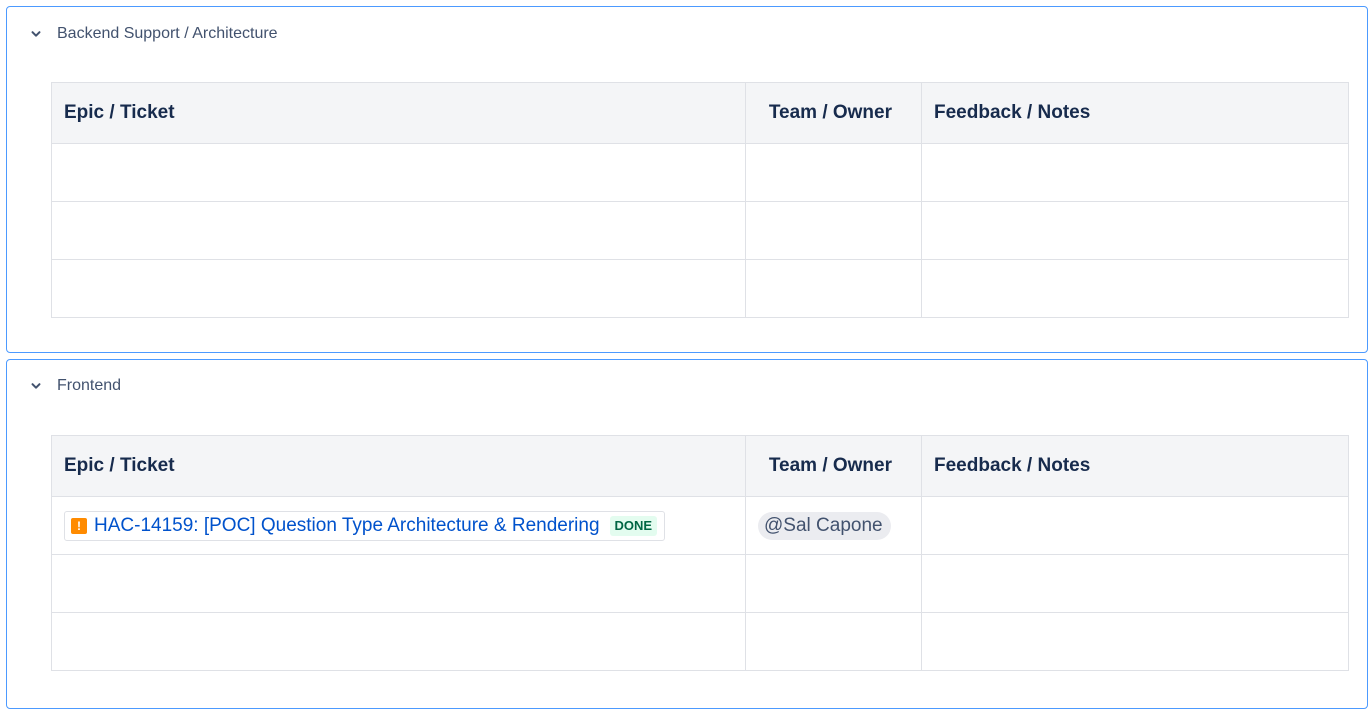  Describe the element at coordinates (633, 525) in the screenshot. I see `status-badge: DONE` at that location.